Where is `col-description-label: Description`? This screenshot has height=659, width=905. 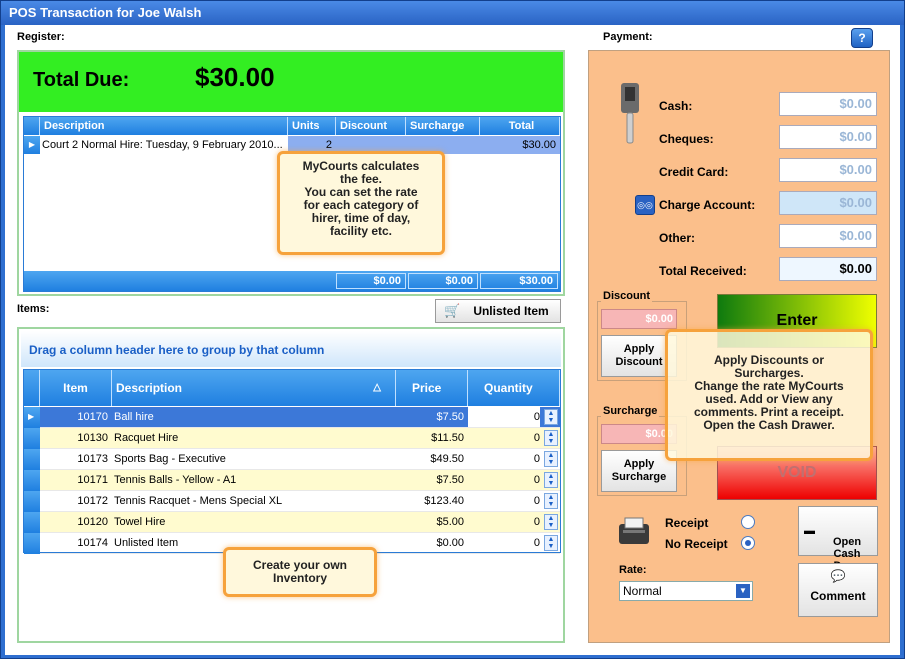
col-description-label: Description is located at coordinates (149, 388).